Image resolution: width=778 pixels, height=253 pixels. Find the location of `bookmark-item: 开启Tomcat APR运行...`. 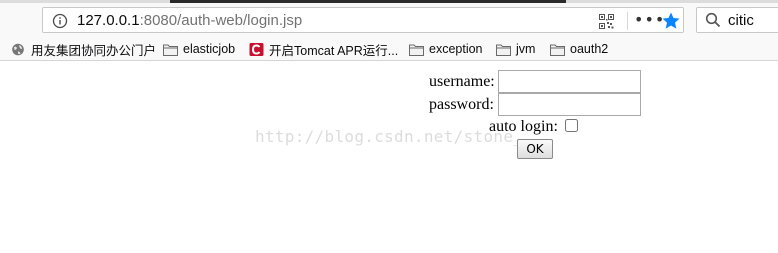

bookmark-item: 开启Tomcat APR运行... is located at coordinates (323, 49).